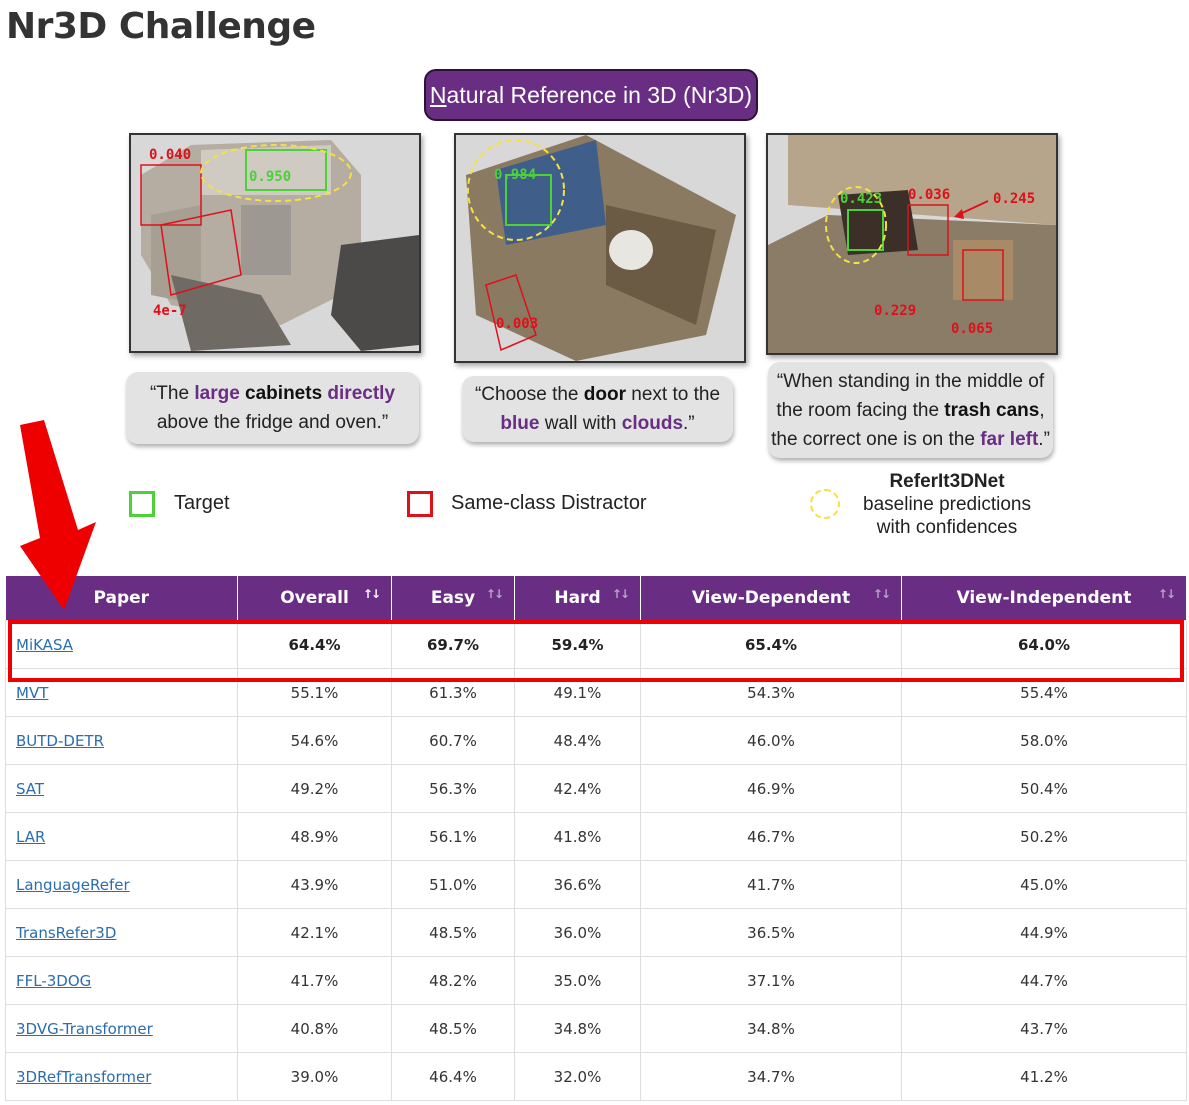 The image size is (1189, 1105). What do you see at coordinates (673, 394) in the screenshot?
I see `caption-2-text: next to the` at bounding box center [673, 394].